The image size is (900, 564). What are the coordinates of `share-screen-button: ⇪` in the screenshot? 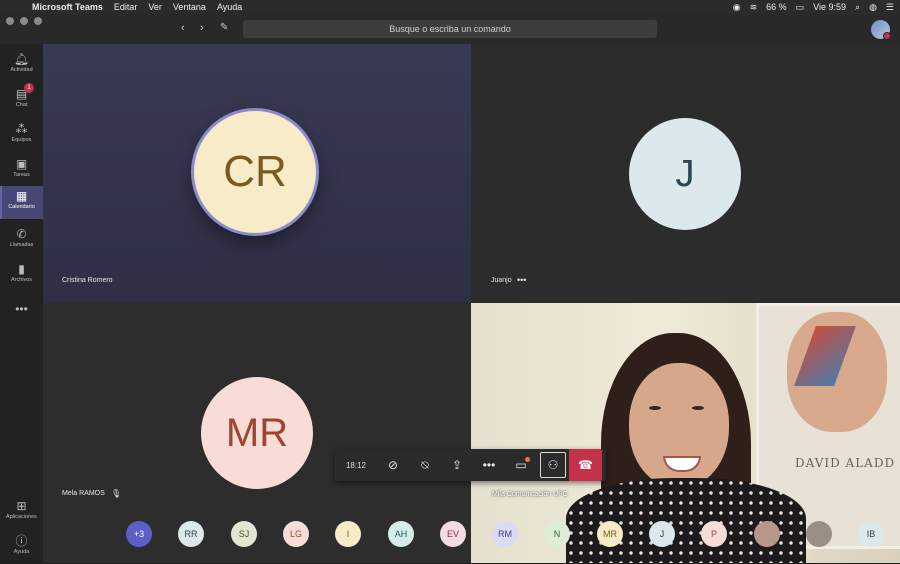 It's located at (457, 465).